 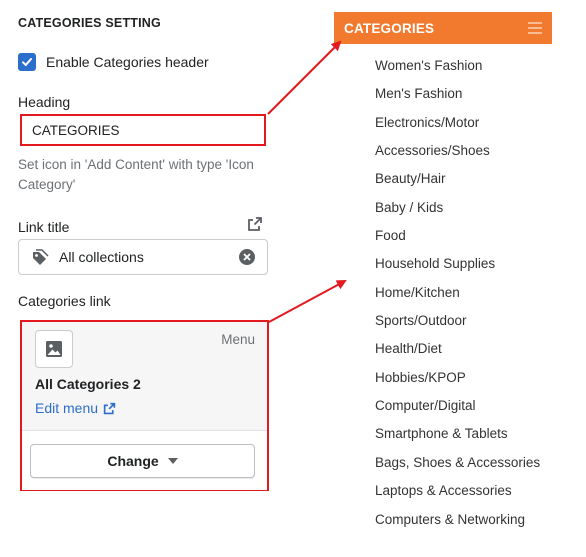 I want to click on categories-link-label: Categories link, so click(x=64, y=301).